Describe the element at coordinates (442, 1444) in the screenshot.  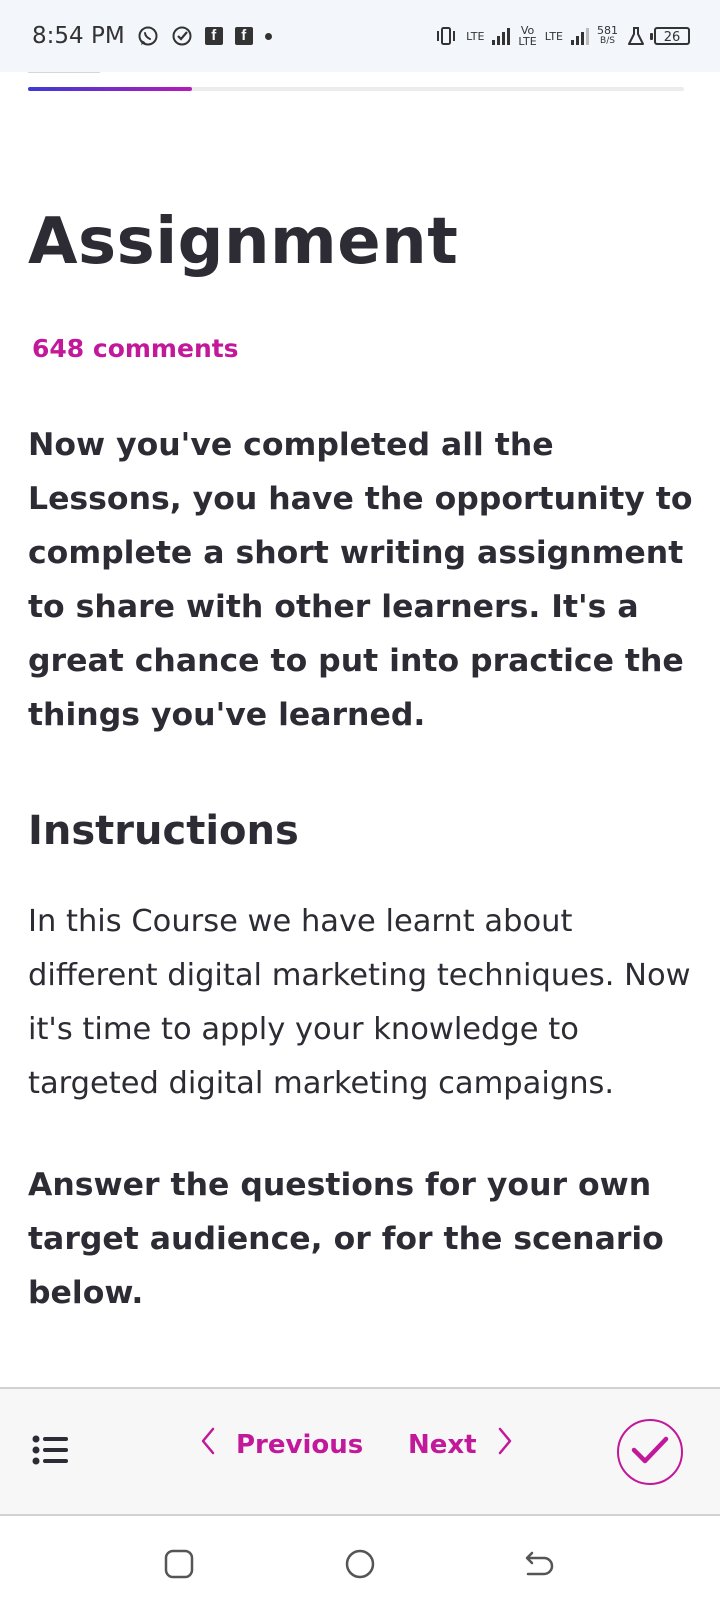
I see `next-label: Next` at that location.